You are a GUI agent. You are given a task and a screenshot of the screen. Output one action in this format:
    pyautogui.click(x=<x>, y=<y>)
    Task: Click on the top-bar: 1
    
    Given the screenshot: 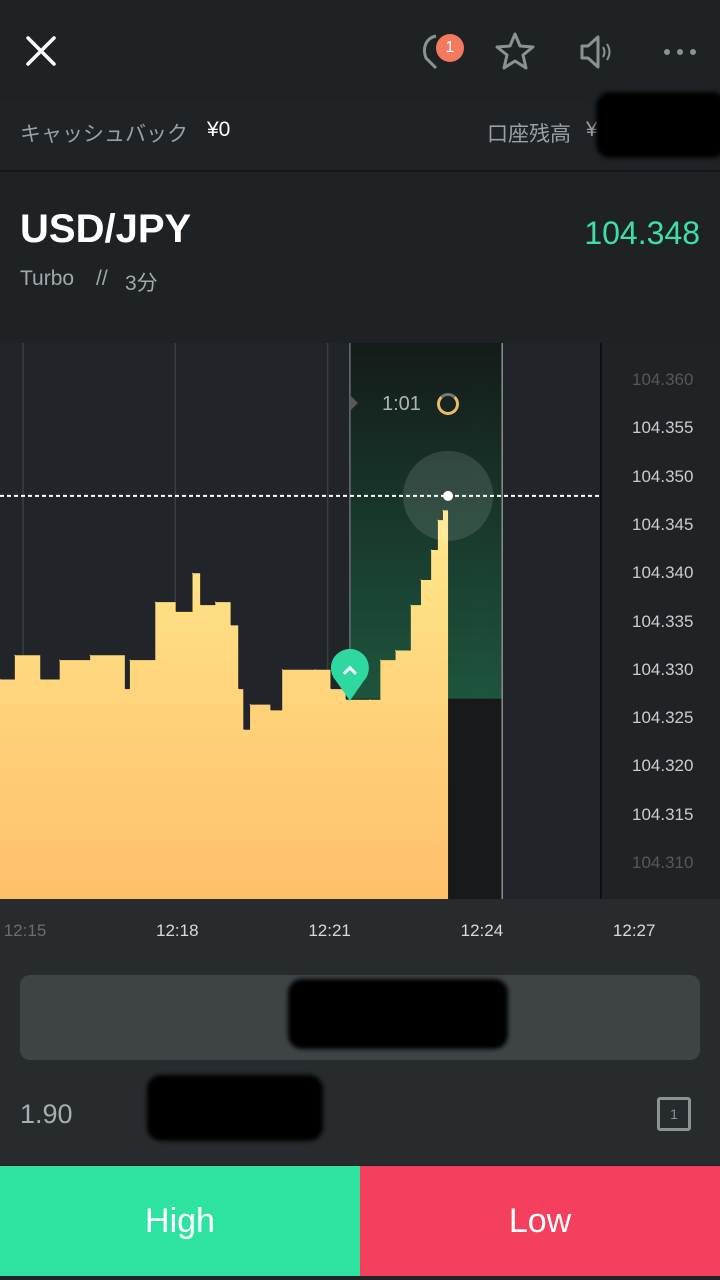 What is the action you would take?
    pyautogui.click(x=360, y=50)
    